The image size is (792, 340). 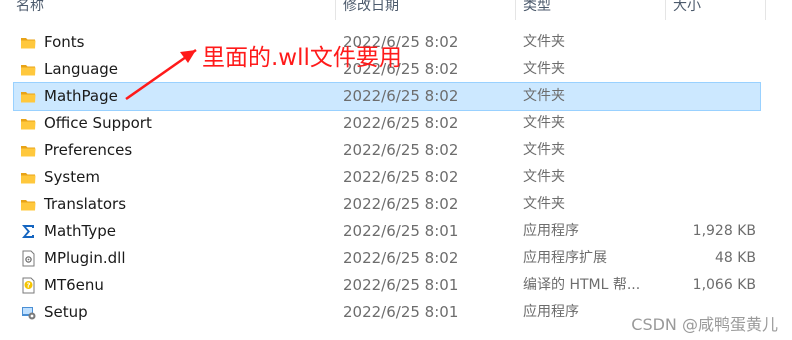 I want to click on watermark: CSDN @咸鸭蛋黄儿, so click(x=704, y=324).